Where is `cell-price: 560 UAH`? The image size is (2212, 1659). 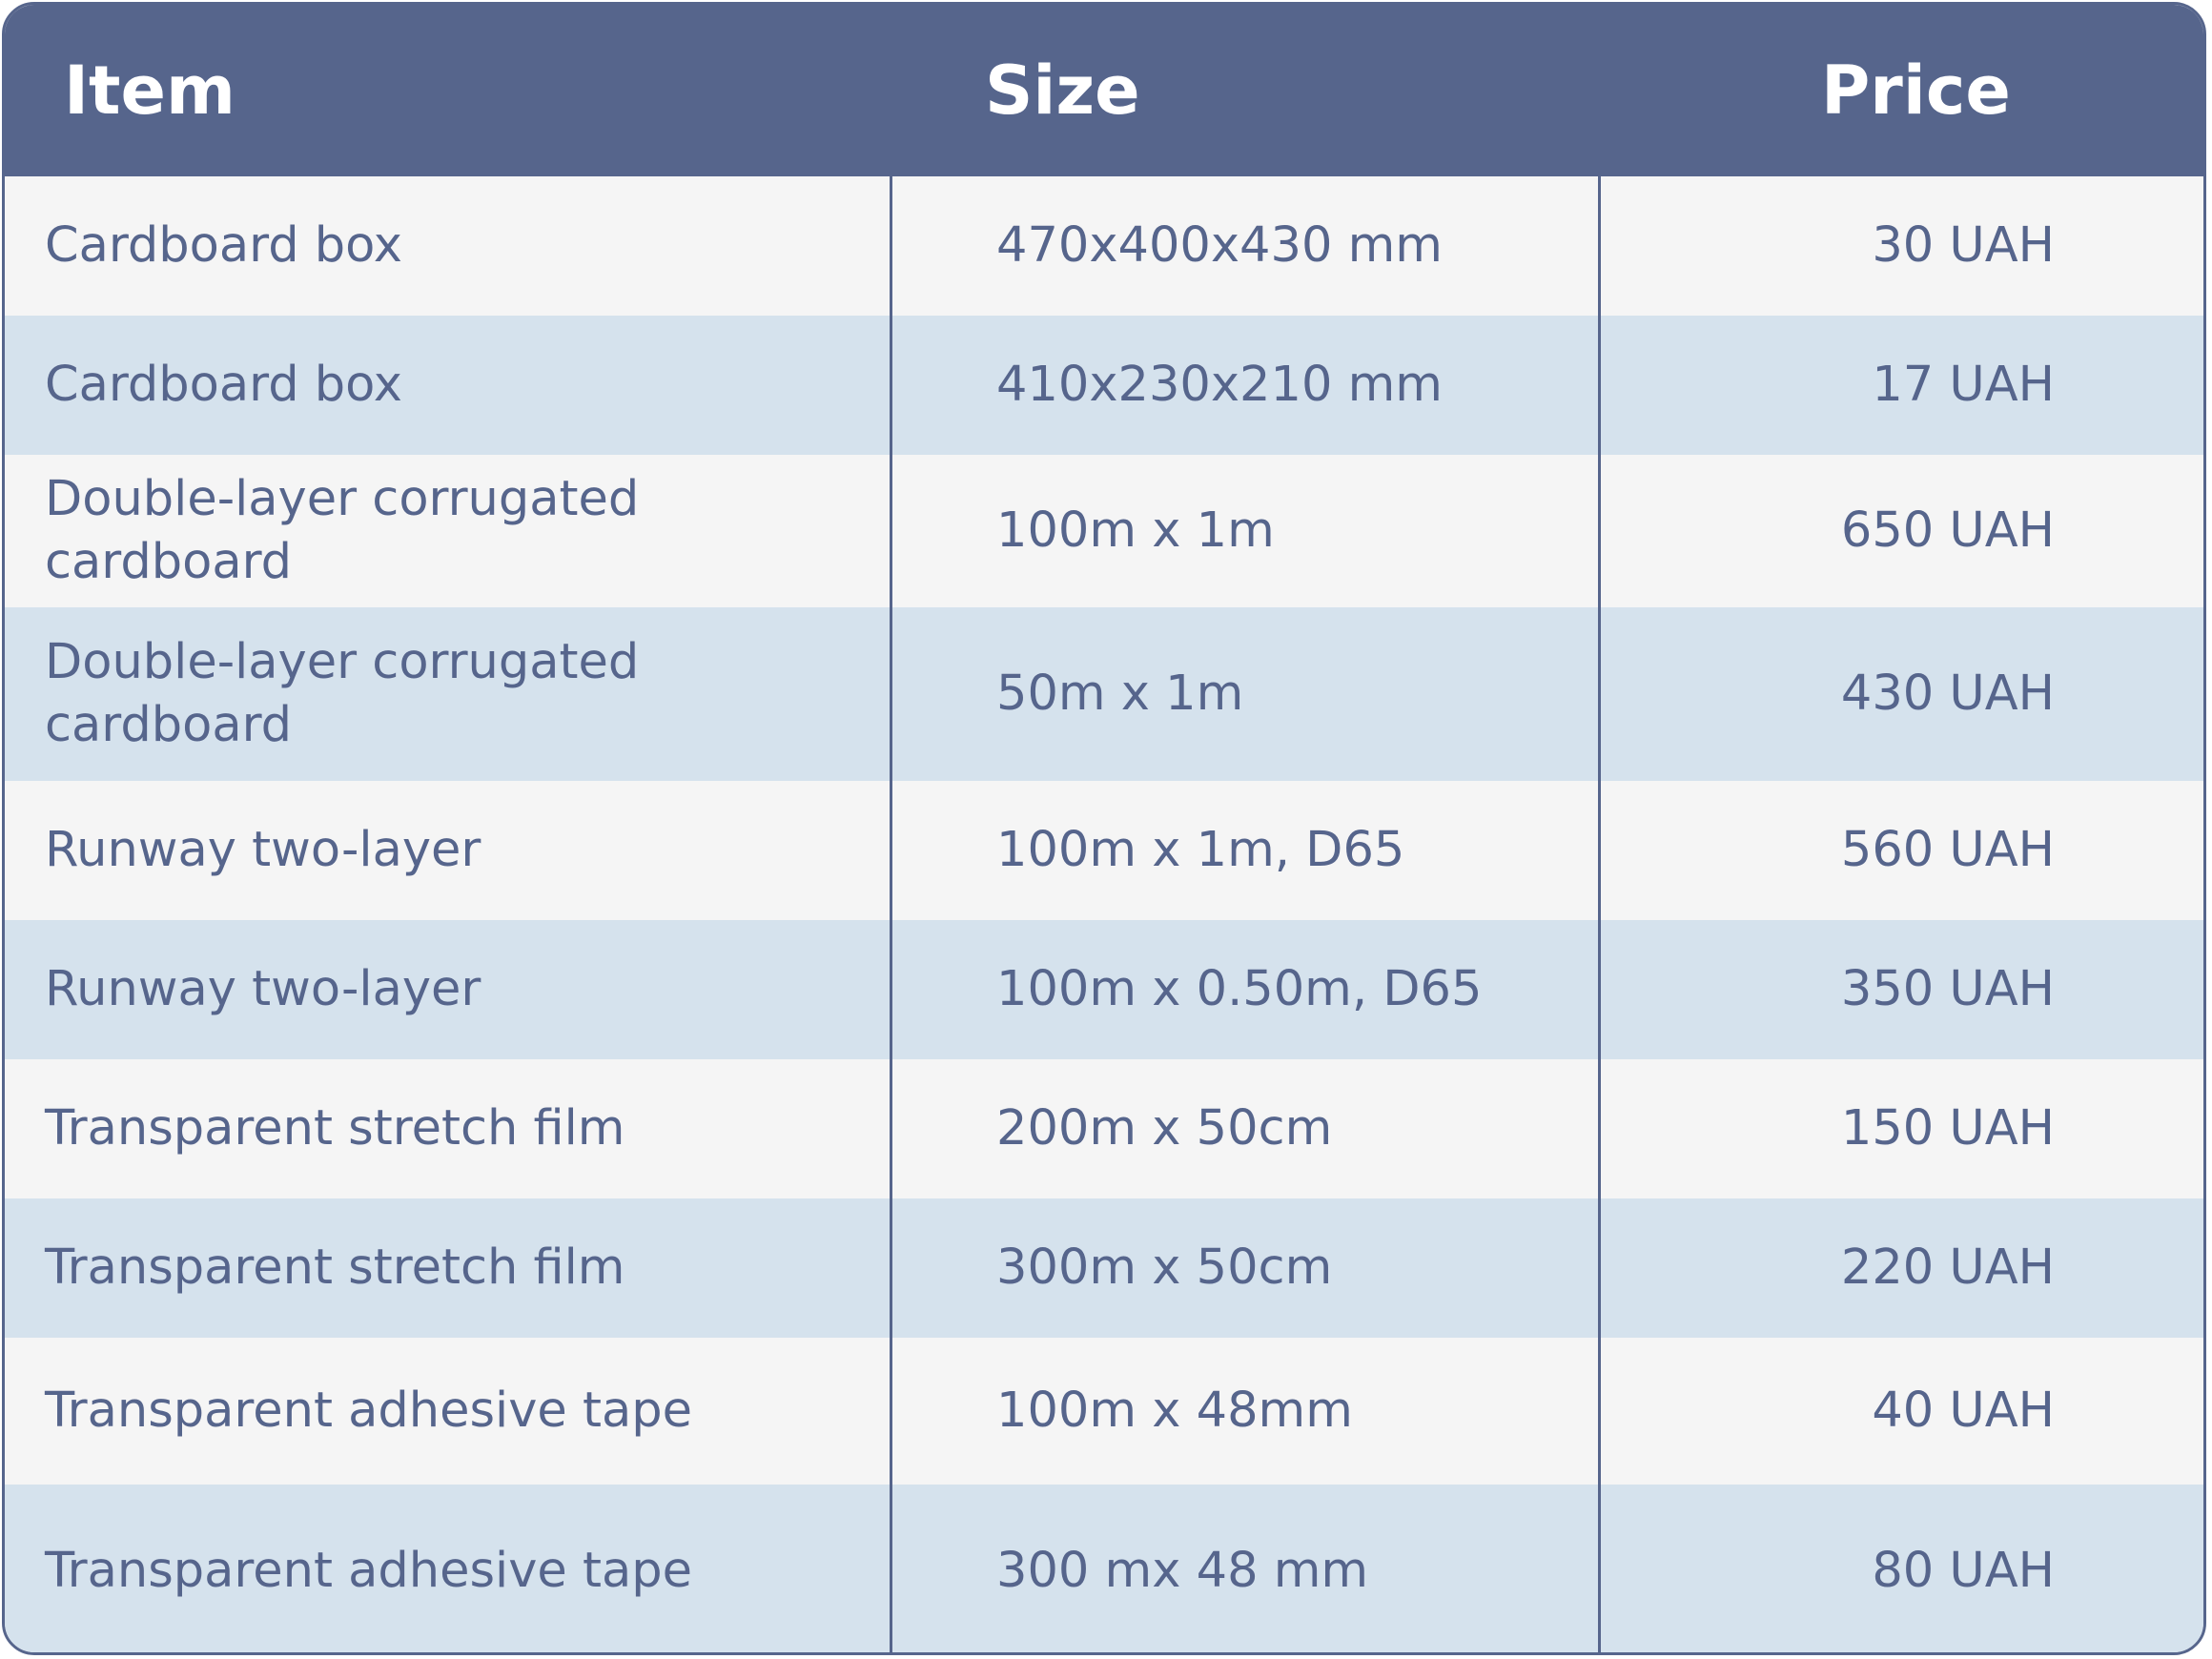
cell-price: 560 UAH is located at coordinates (1947, 850).